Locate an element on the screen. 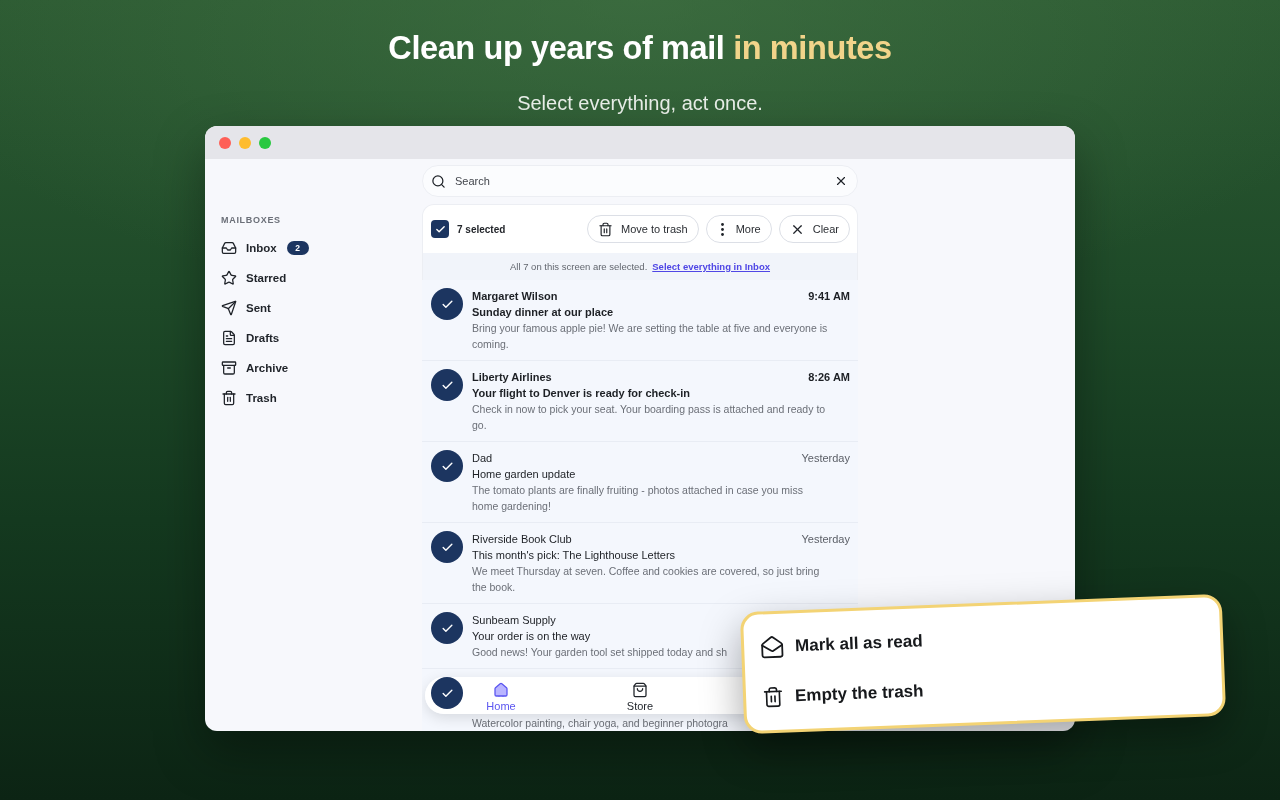  sidebar-item: Sent is located at coordinates (246, 308).